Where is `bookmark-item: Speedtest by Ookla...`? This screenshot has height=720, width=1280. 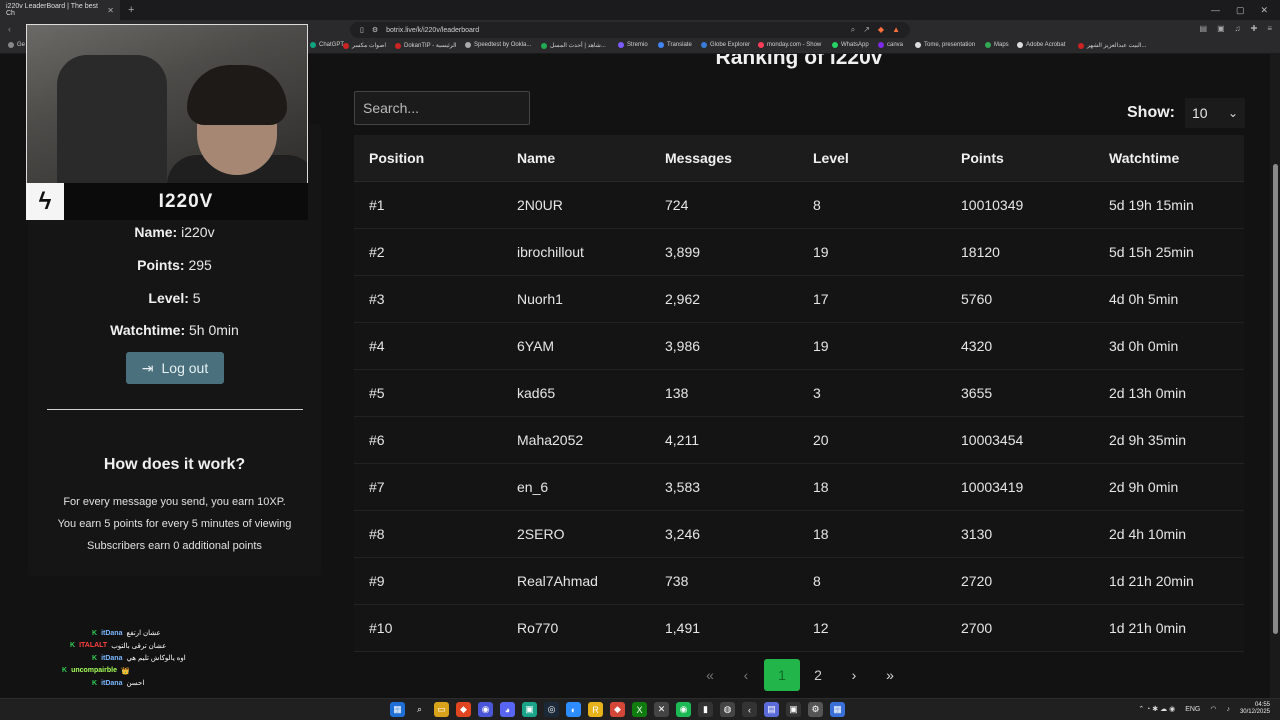
bookmark-item: Speedtest by Ookla... is located at coordinates (498, 45).